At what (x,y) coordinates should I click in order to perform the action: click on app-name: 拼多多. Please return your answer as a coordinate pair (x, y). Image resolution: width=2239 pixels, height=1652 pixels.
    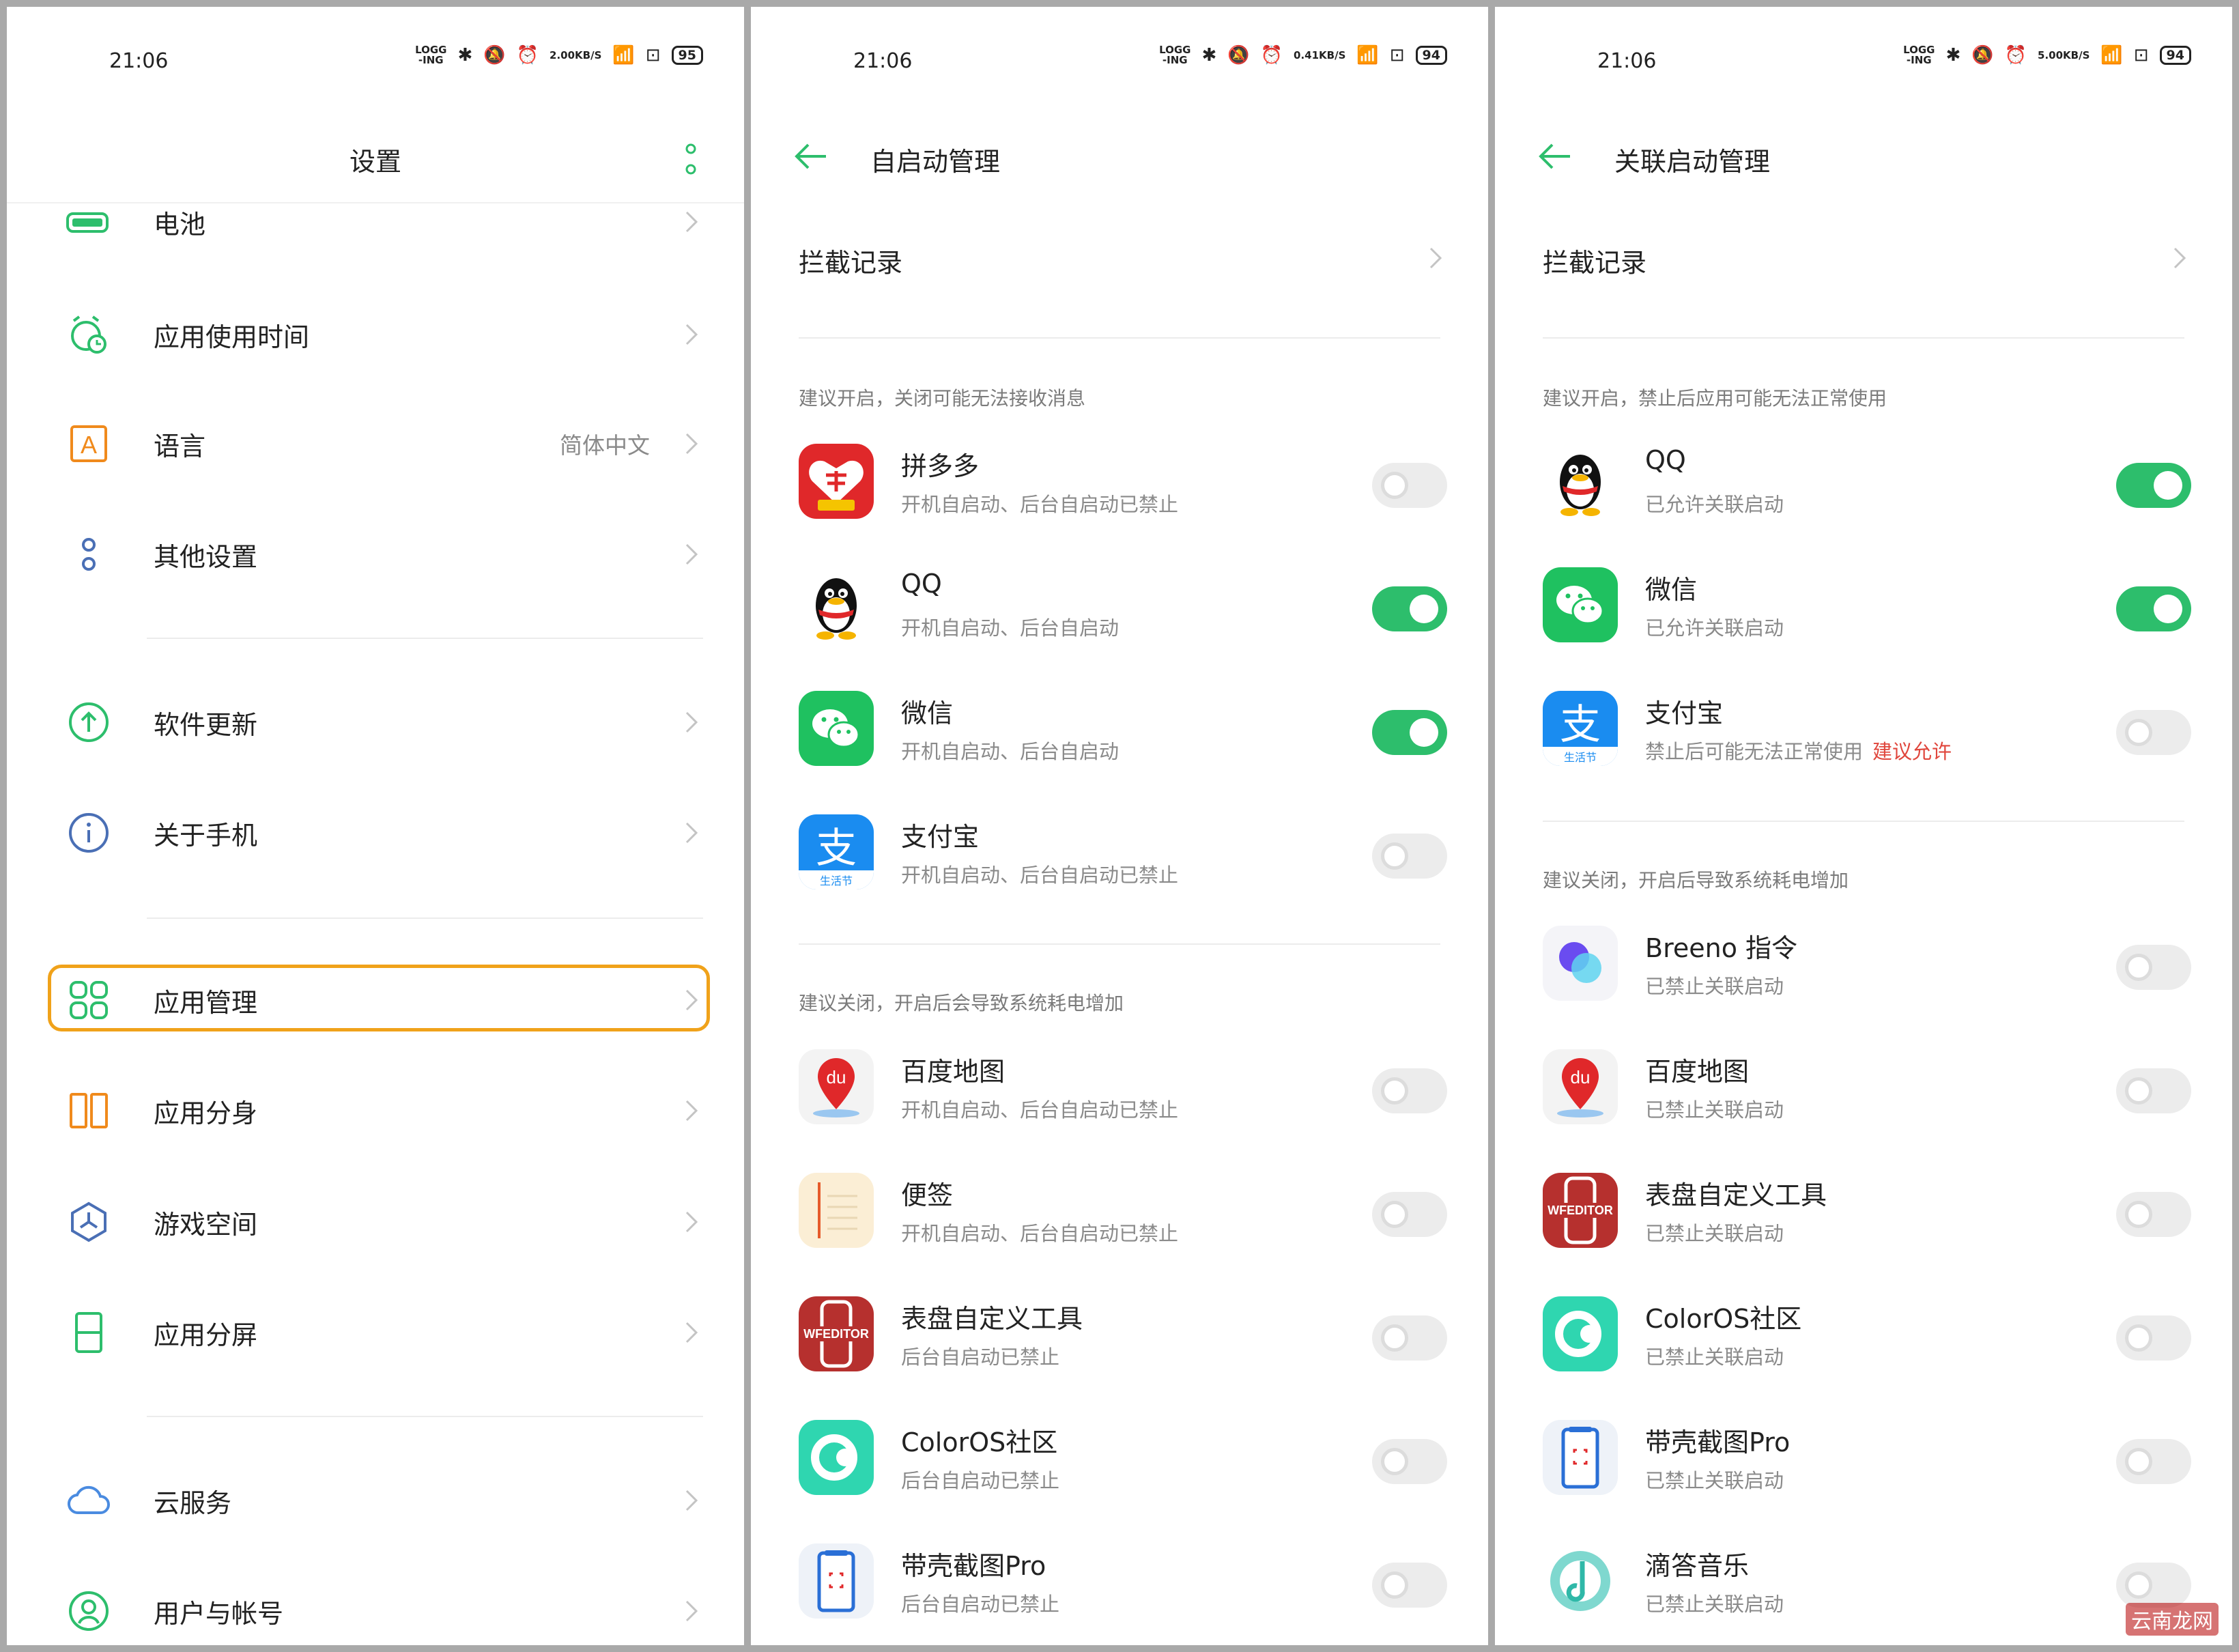
    Looking at the image, I should click on (940, 466).